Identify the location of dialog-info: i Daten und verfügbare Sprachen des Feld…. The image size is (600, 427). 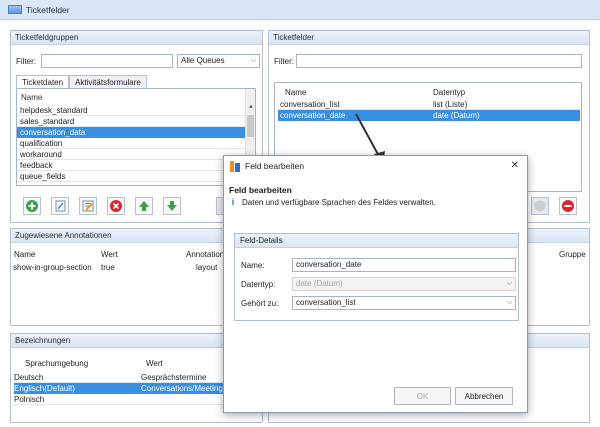
(332, 202).